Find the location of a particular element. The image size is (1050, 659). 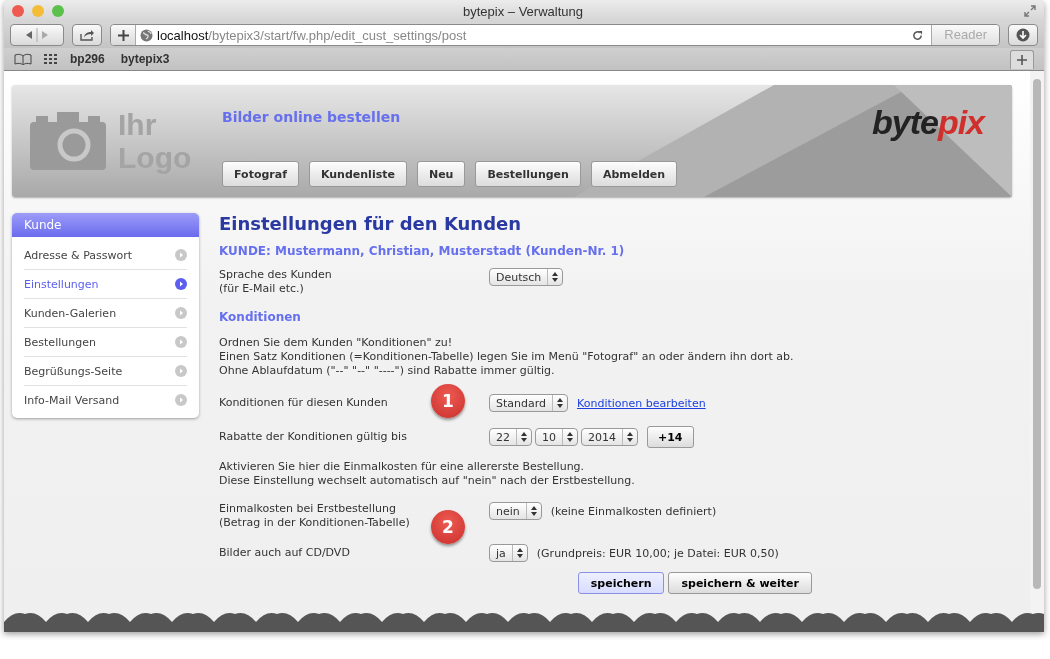

add-bookmark-icon is located at coordinates (123, 35).